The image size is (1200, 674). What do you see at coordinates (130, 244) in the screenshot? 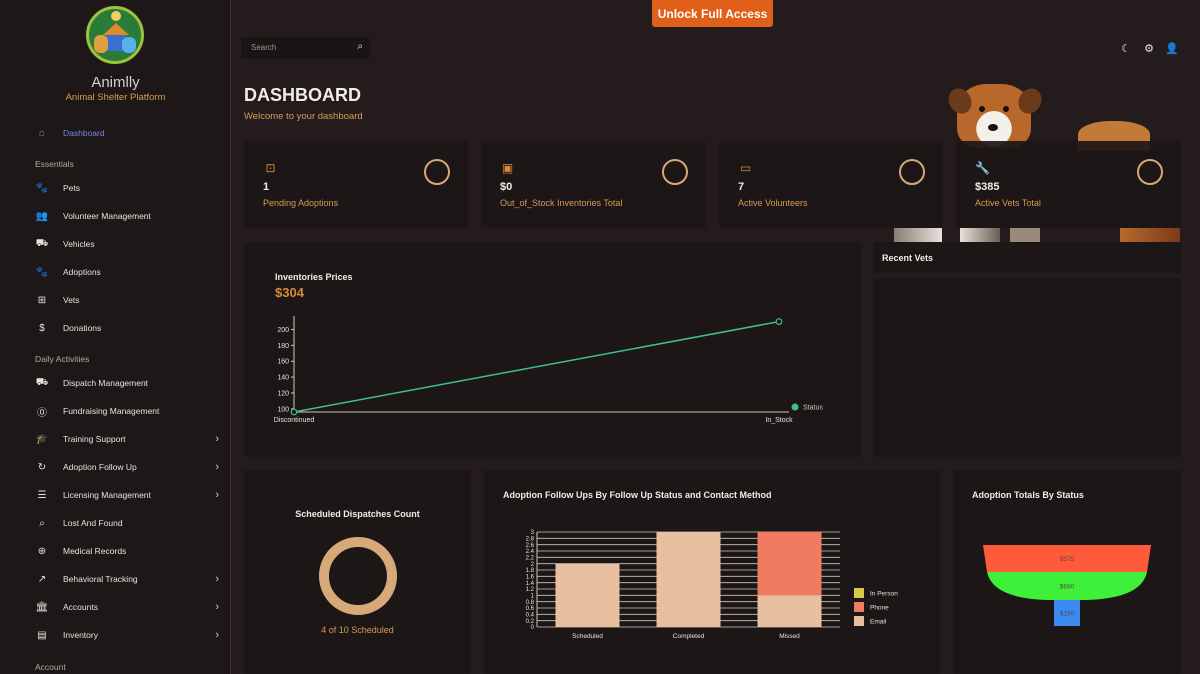
I see `sidebar-item-vehicles: ⛟ Vehicles` at bounding box center [130, 244].